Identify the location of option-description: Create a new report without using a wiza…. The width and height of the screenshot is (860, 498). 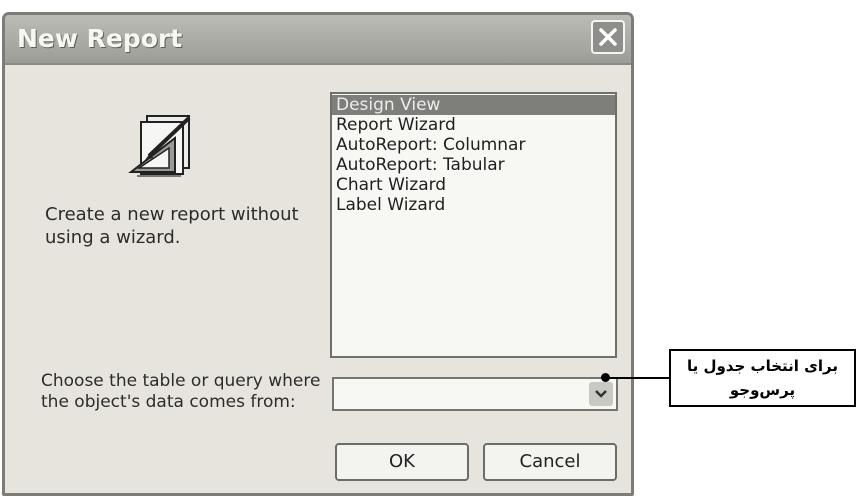
(172, 226).